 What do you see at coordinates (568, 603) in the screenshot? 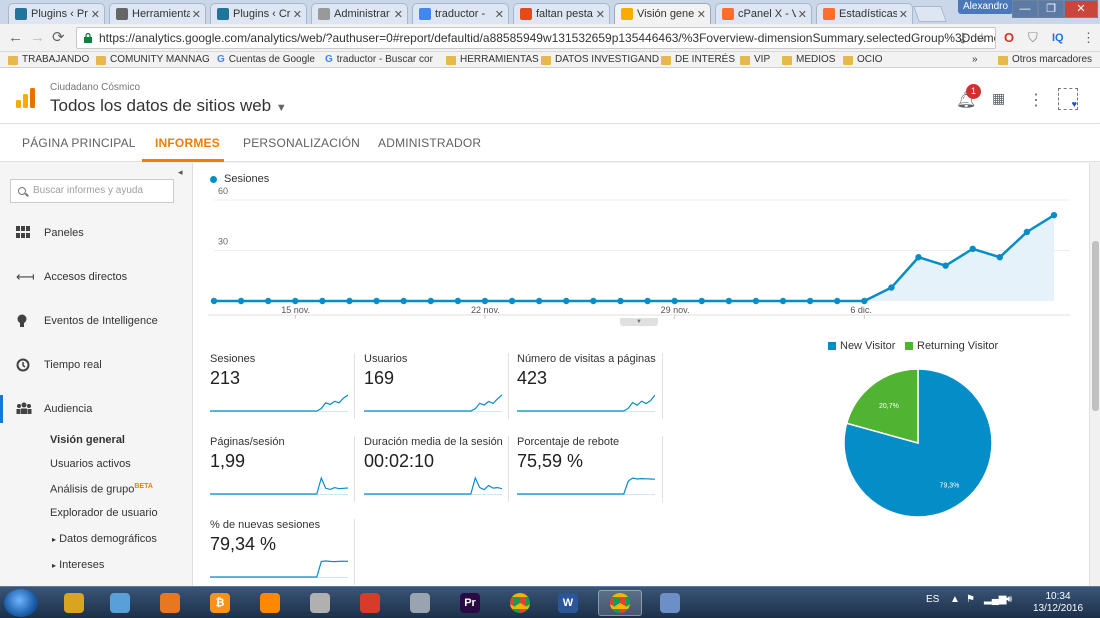
I see `taskbar-app: W` at bounding box center [568, 603].